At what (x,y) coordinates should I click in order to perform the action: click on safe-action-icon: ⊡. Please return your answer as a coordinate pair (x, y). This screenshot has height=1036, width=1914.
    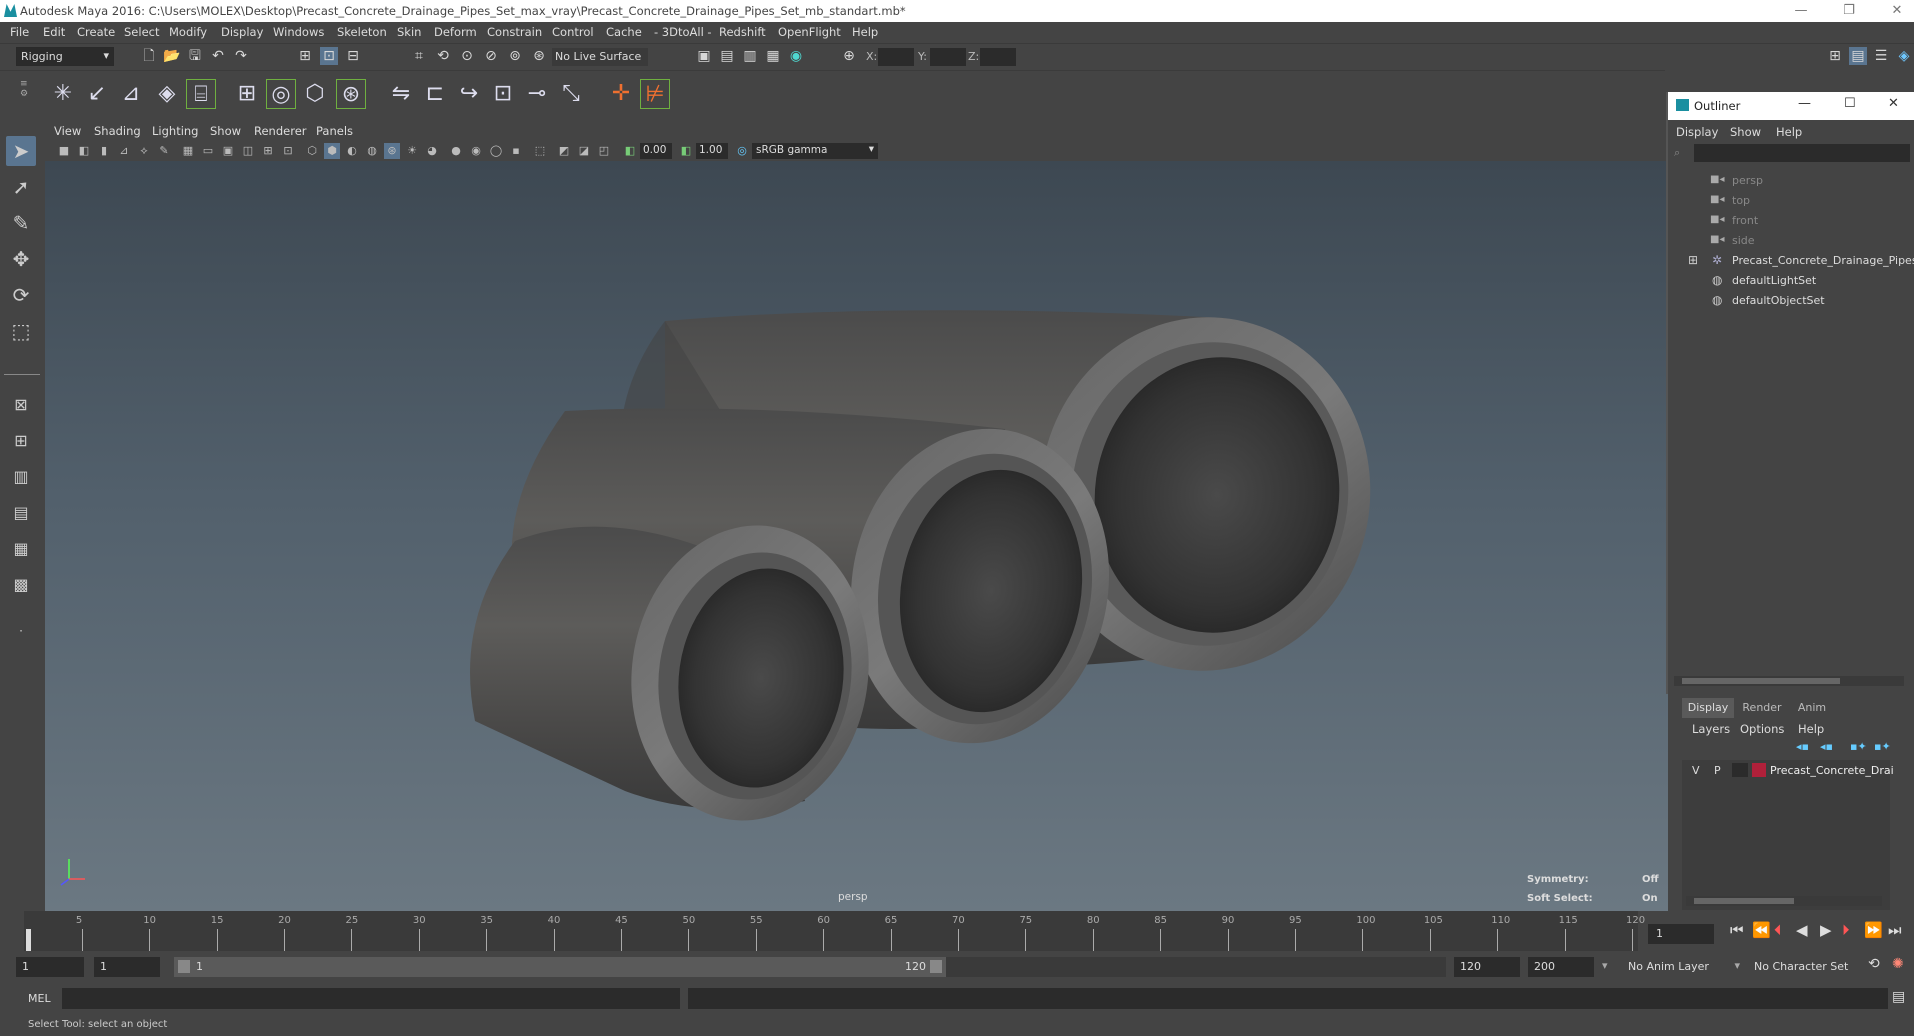
    Looking at the image, I should click on (288, 151).